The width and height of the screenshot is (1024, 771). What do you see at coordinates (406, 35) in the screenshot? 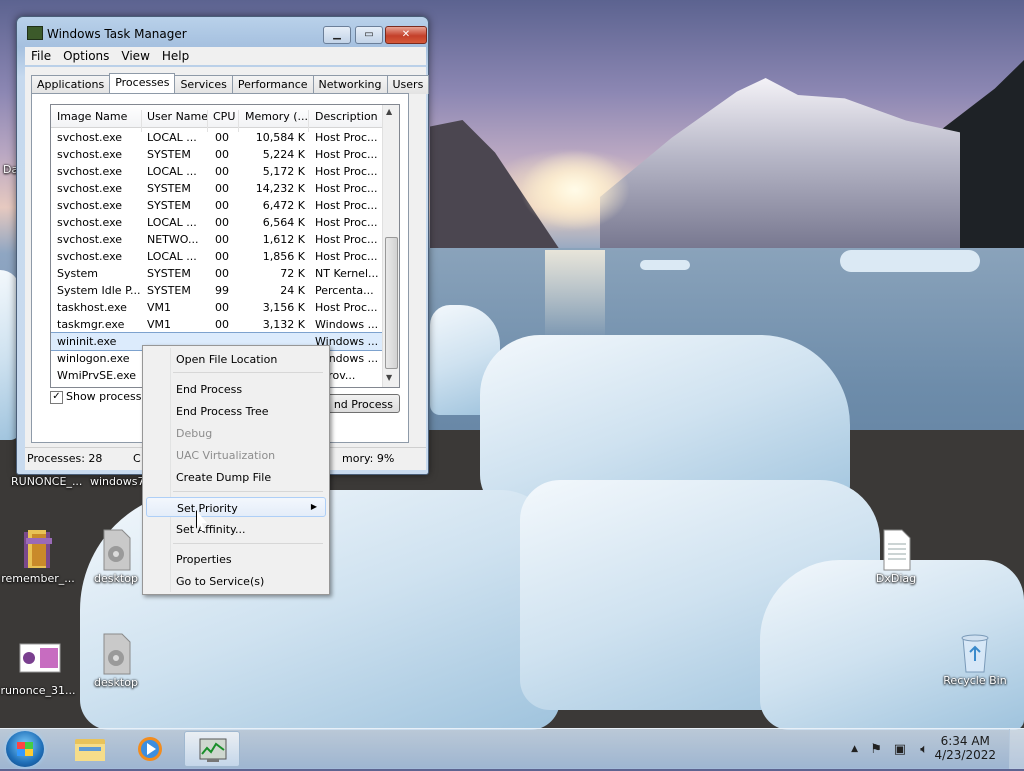
I see `close-button: ✕` at bounding box center [406, 35].